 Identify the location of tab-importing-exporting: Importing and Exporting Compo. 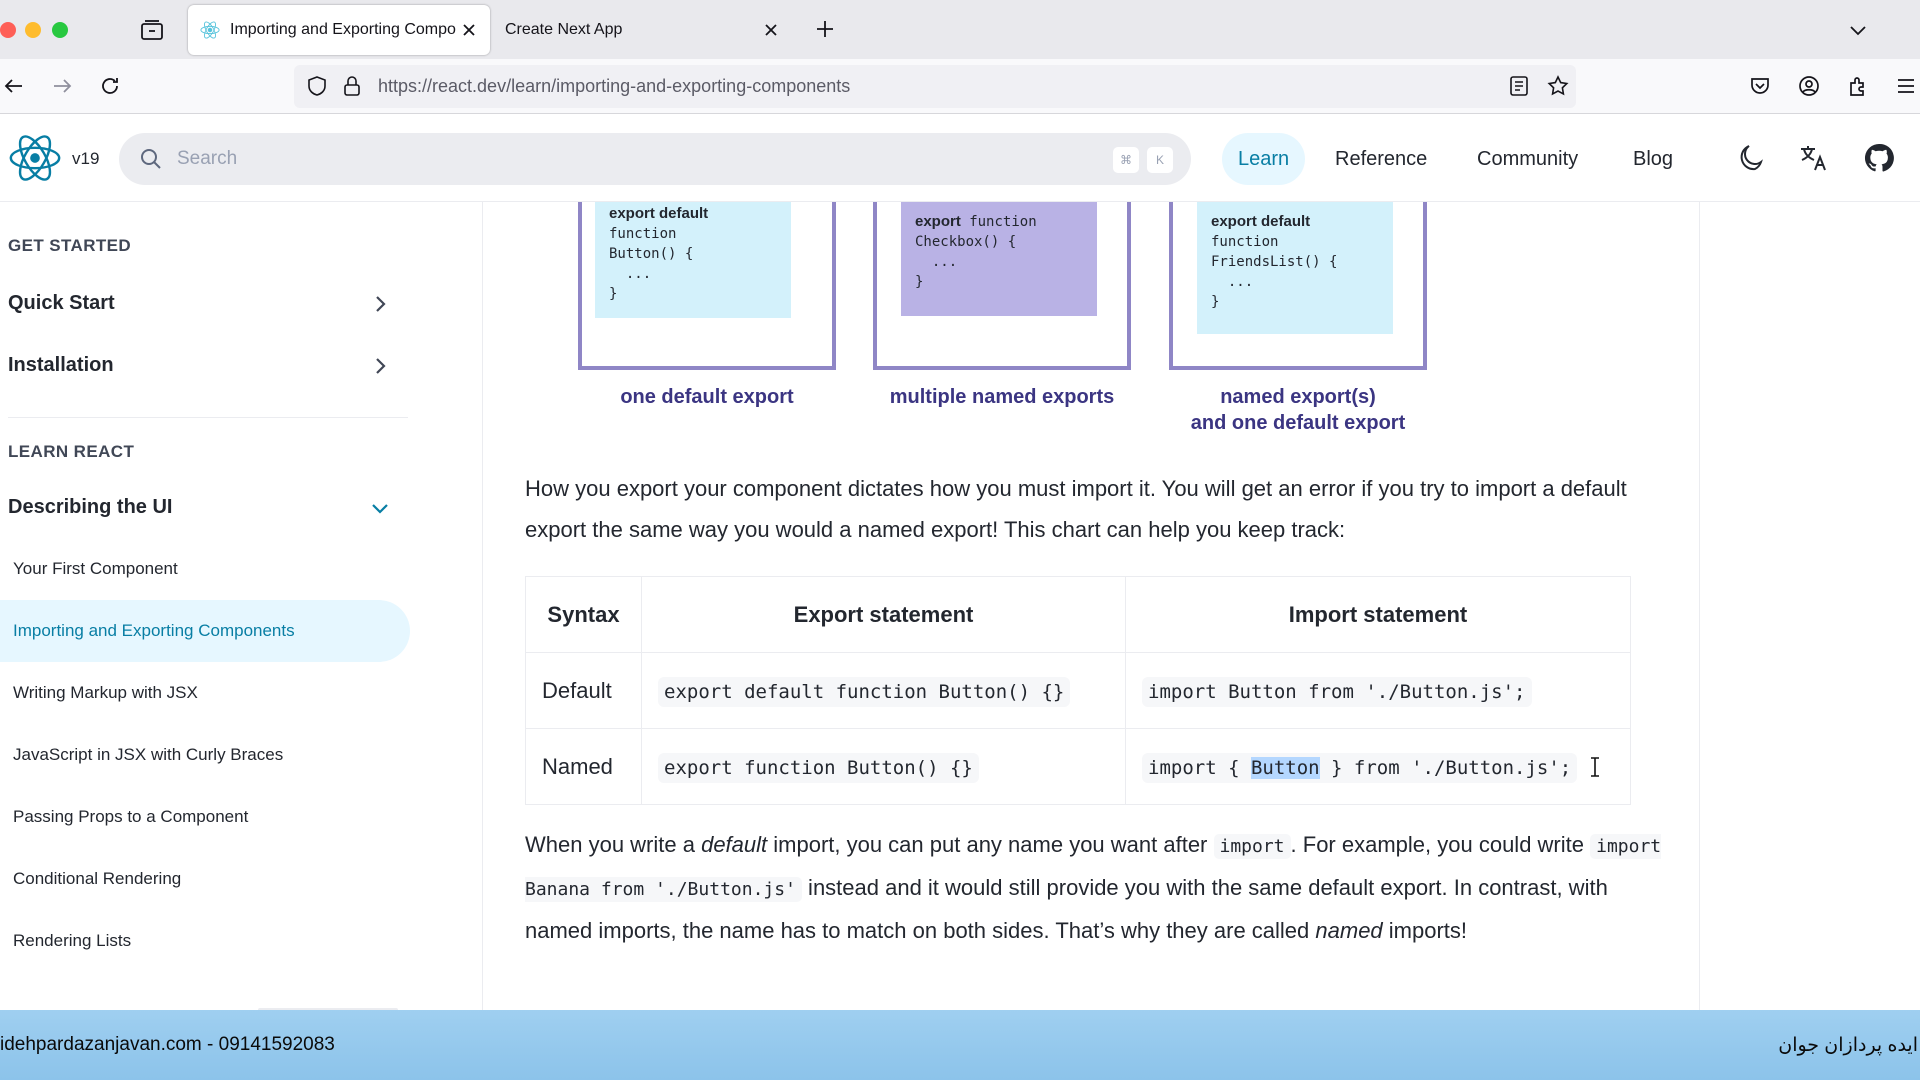
(339, 30).